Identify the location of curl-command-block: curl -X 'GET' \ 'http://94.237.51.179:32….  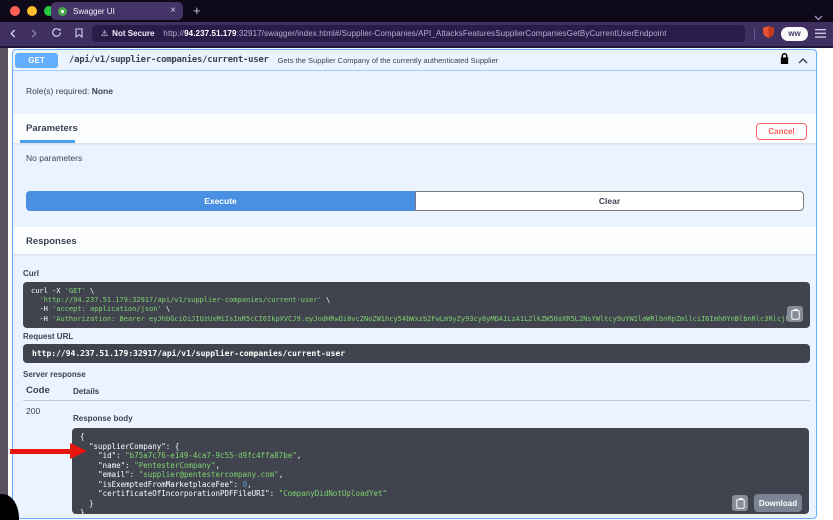
(416, 305).